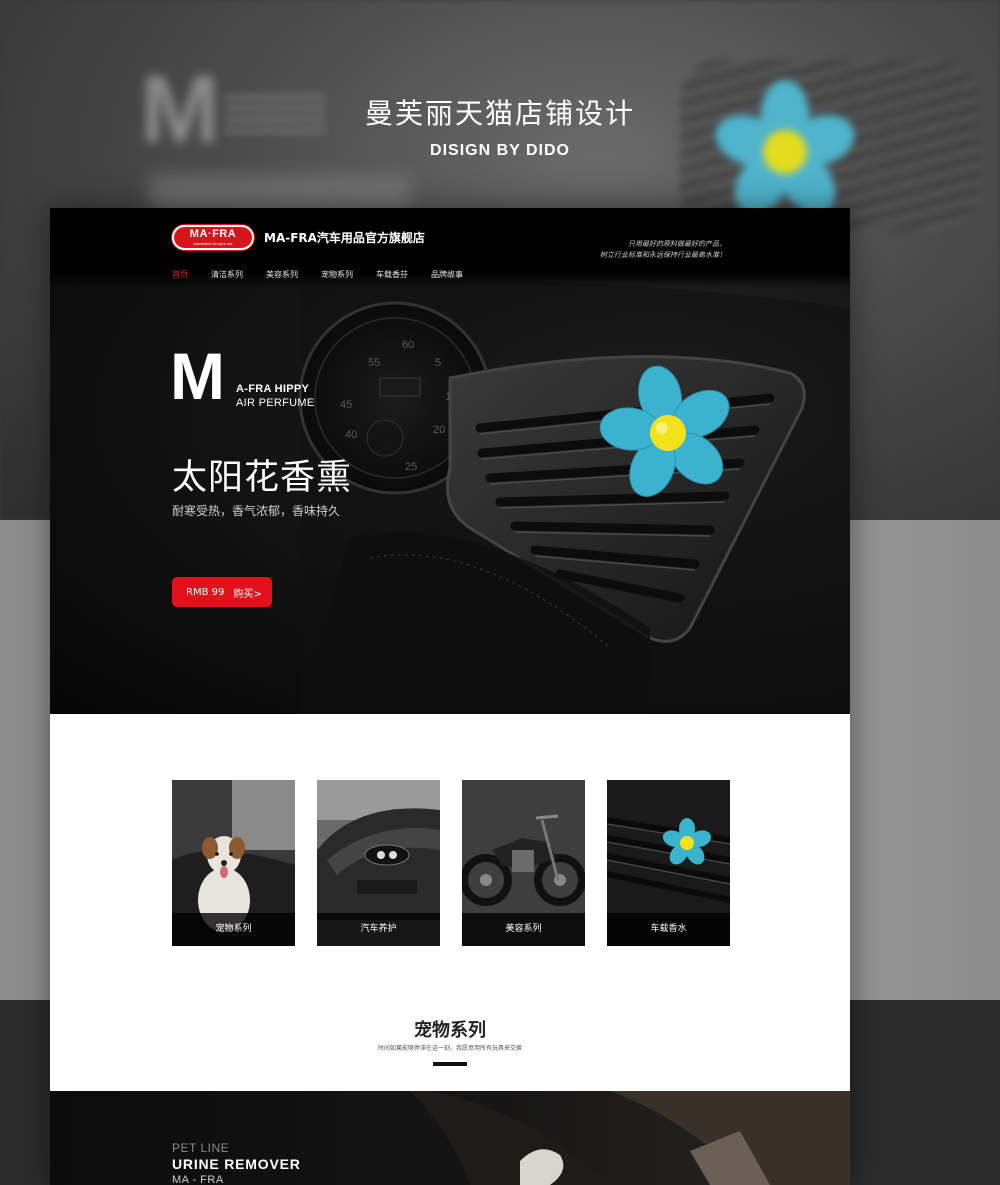 This screenshot has width=1000, height=1185. Describe the element at coordinates (668, 929) in the screenshot. I see `category-label: 车载香水` at that location.